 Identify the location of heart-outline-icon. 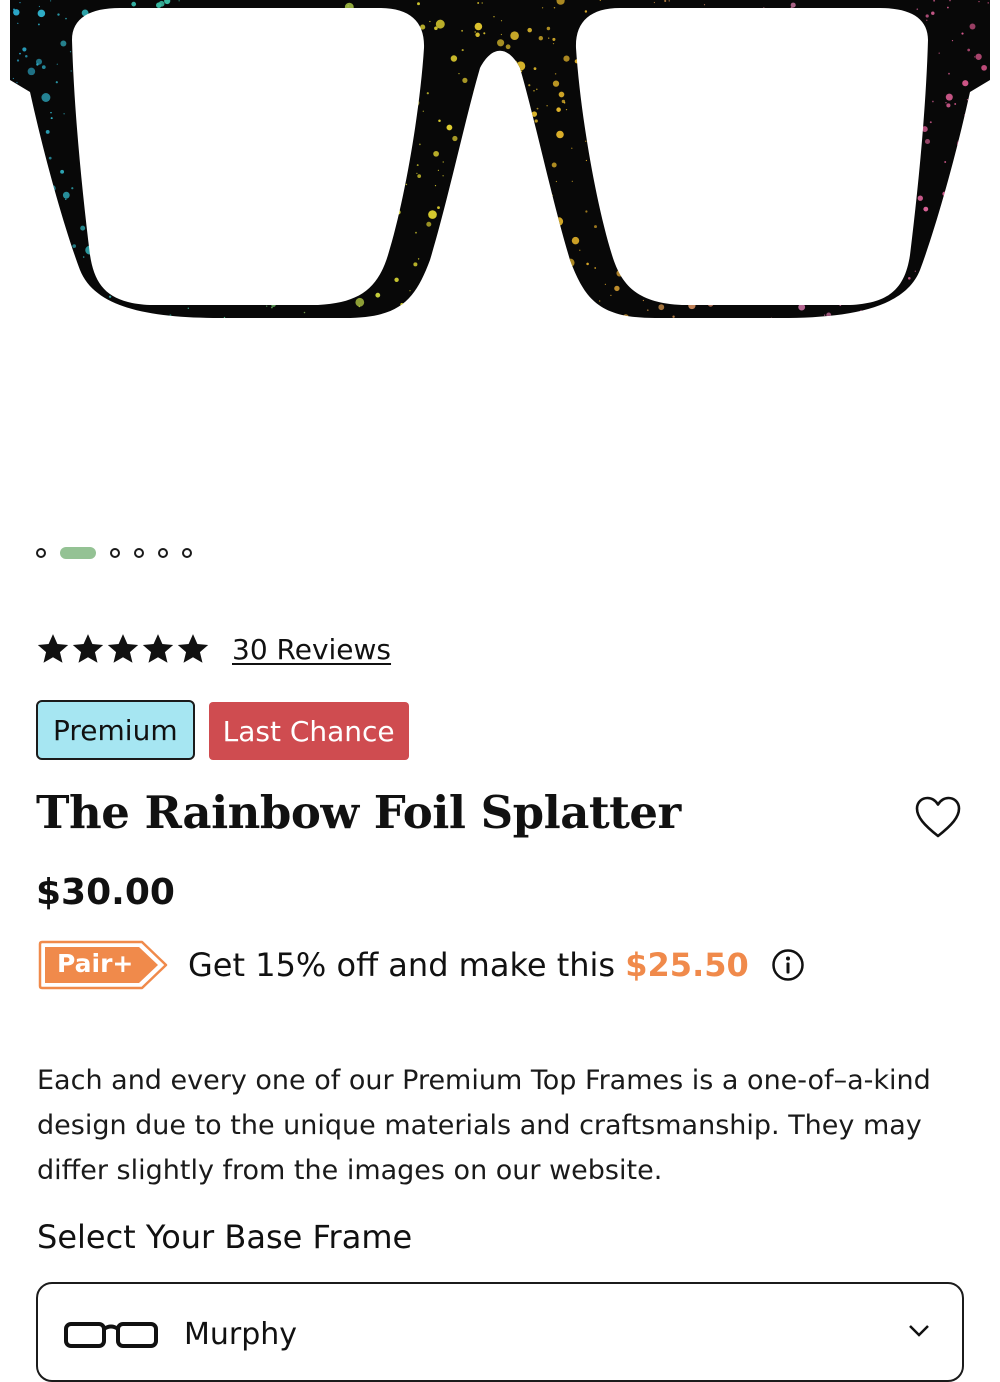
(938, 817).